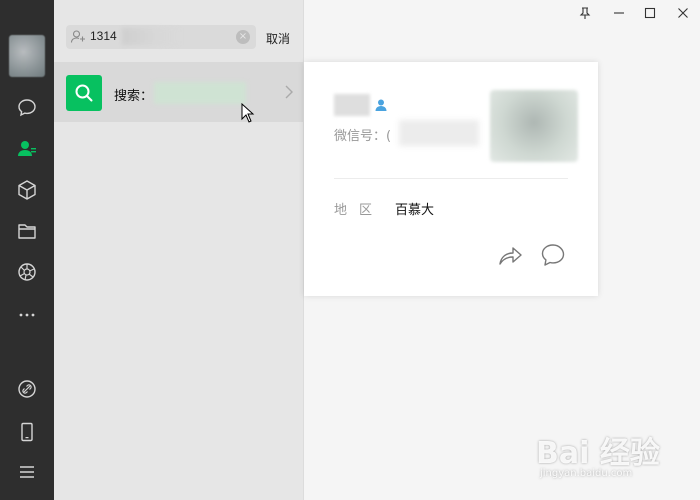  Describe the element at coordinates (278, 38) in the screenshot. I see `cancel-button: 取消` at that location.